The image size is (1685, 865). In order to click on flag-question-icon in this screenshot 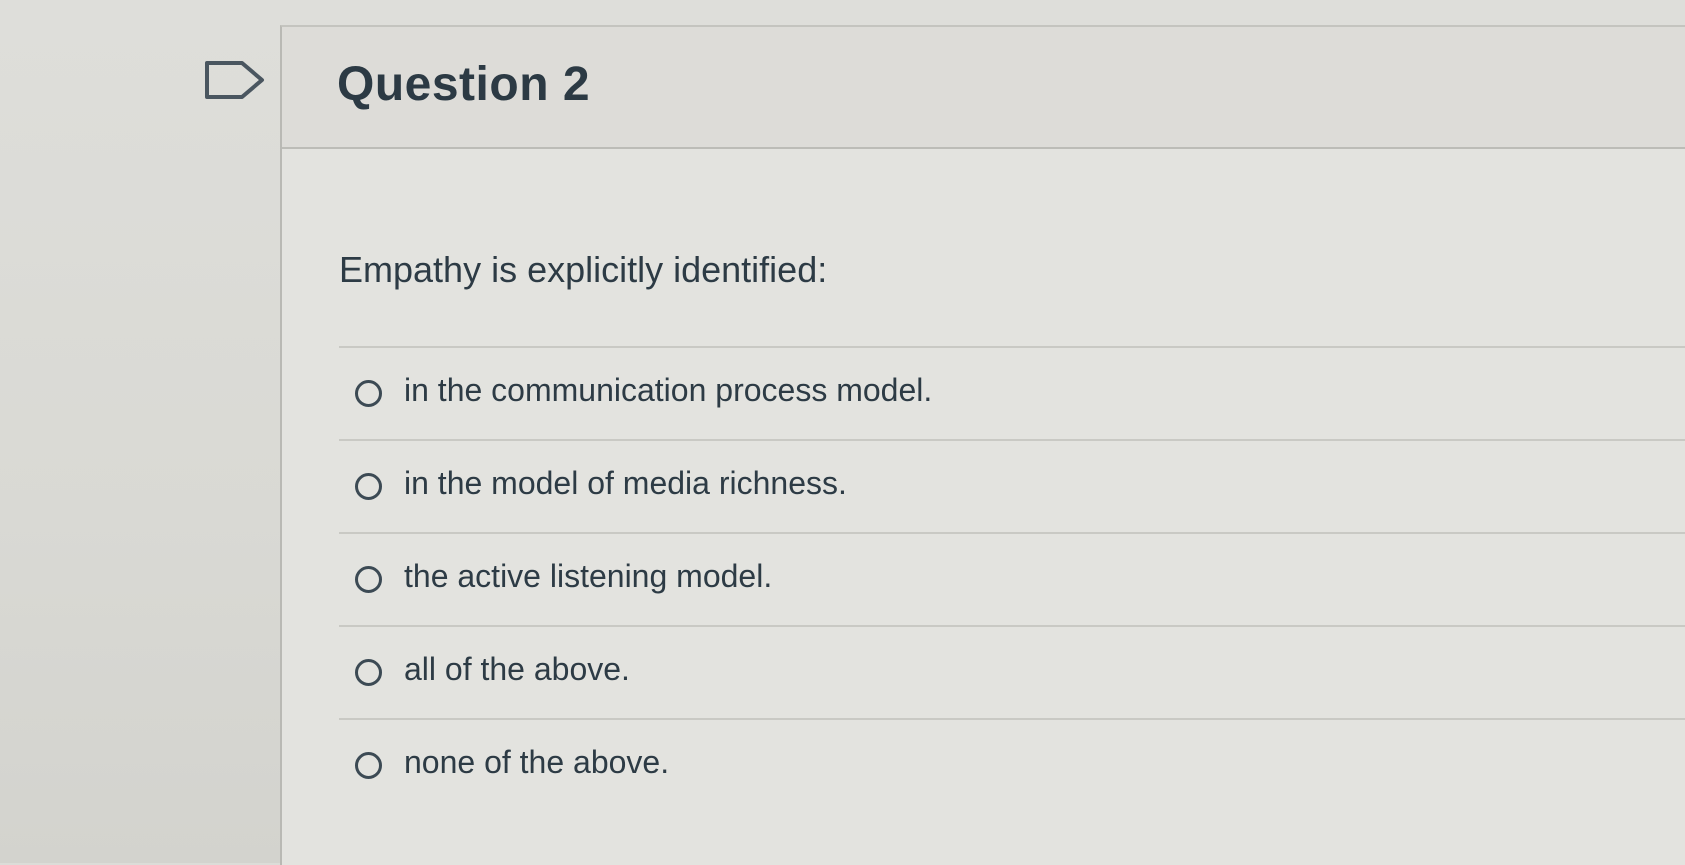, I will do `click(235, 80)`.